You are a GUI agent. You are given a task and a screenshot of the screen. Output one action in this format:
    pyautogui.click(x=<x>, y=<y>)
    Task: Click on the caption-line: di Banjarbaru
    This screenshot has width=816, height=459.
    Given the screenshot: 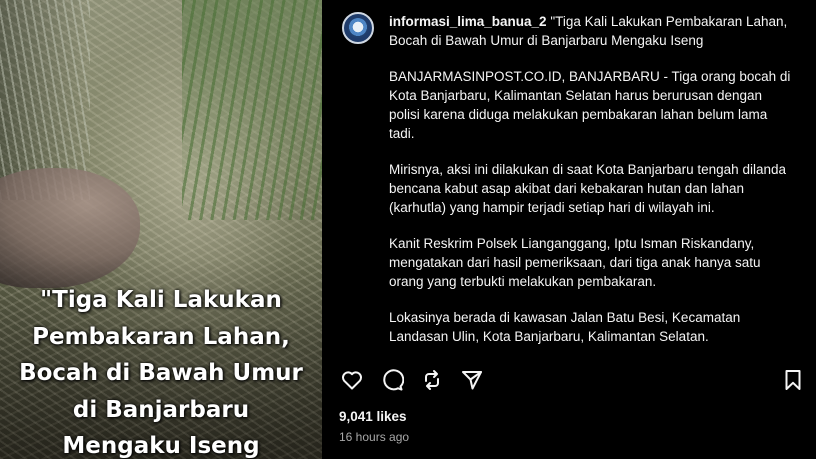 What is the action you would take?
    pyautogui.click(x=161, y=409)
    